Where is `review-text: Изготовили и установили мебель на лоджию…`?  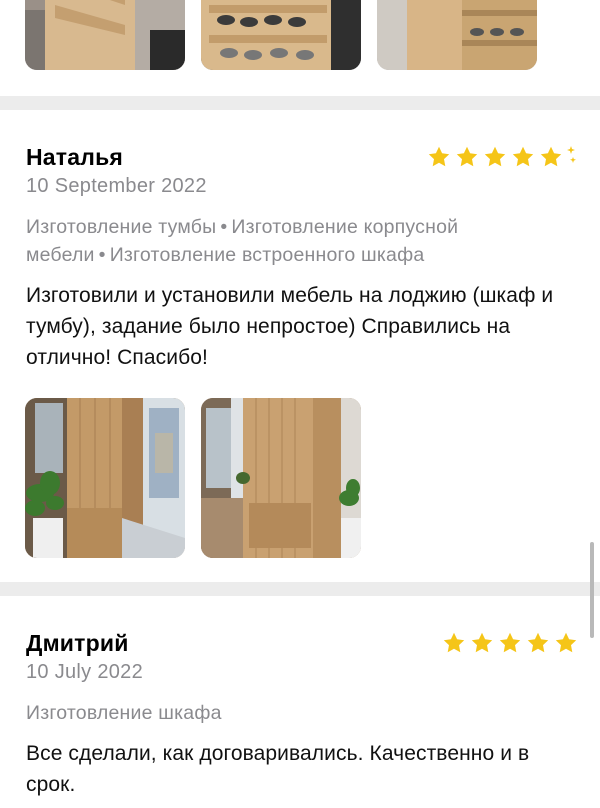
review-text: Изготовили и установили мебель на лоджию… is located at coordinates (290, 326).